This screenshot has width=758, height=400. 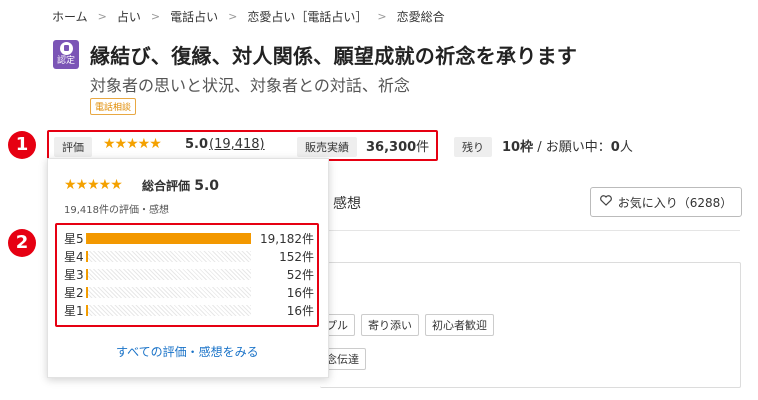 I want to click on sales-value: 36,300, so click(x=391, y=147).